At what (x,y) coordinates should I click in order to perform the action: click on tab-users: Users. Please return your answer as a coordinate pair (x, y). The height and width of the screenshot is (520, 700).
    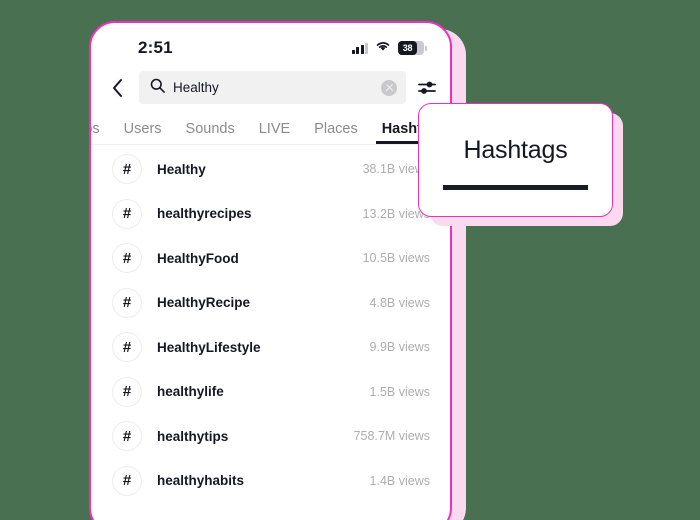
    Looking at the image, I should click on (143, 132).